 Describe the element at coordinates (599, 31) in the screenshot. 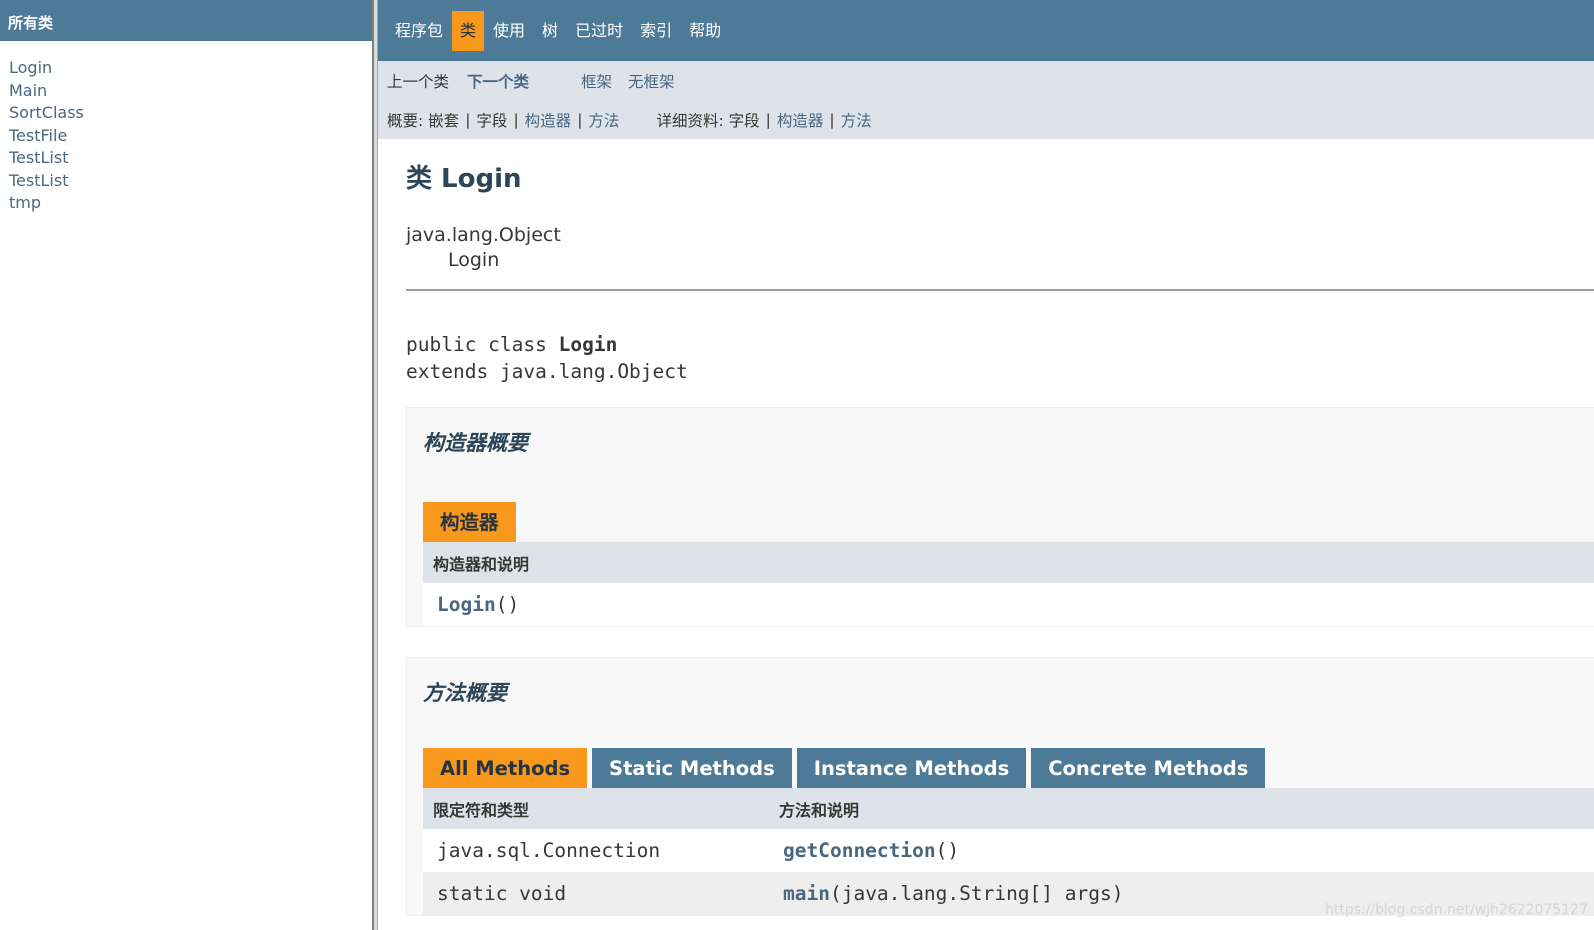

I see `nav-deprecated: 已过时` at that location.